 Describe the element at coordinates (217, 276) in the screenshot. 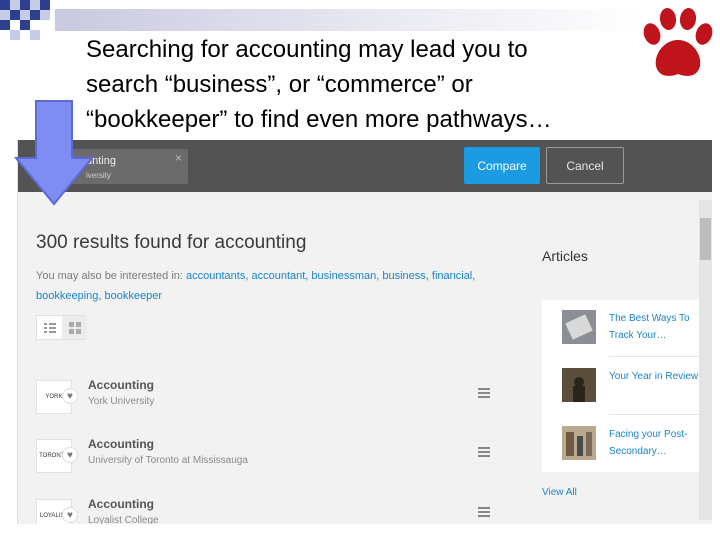

I see `related-link: accountants,` at that location.